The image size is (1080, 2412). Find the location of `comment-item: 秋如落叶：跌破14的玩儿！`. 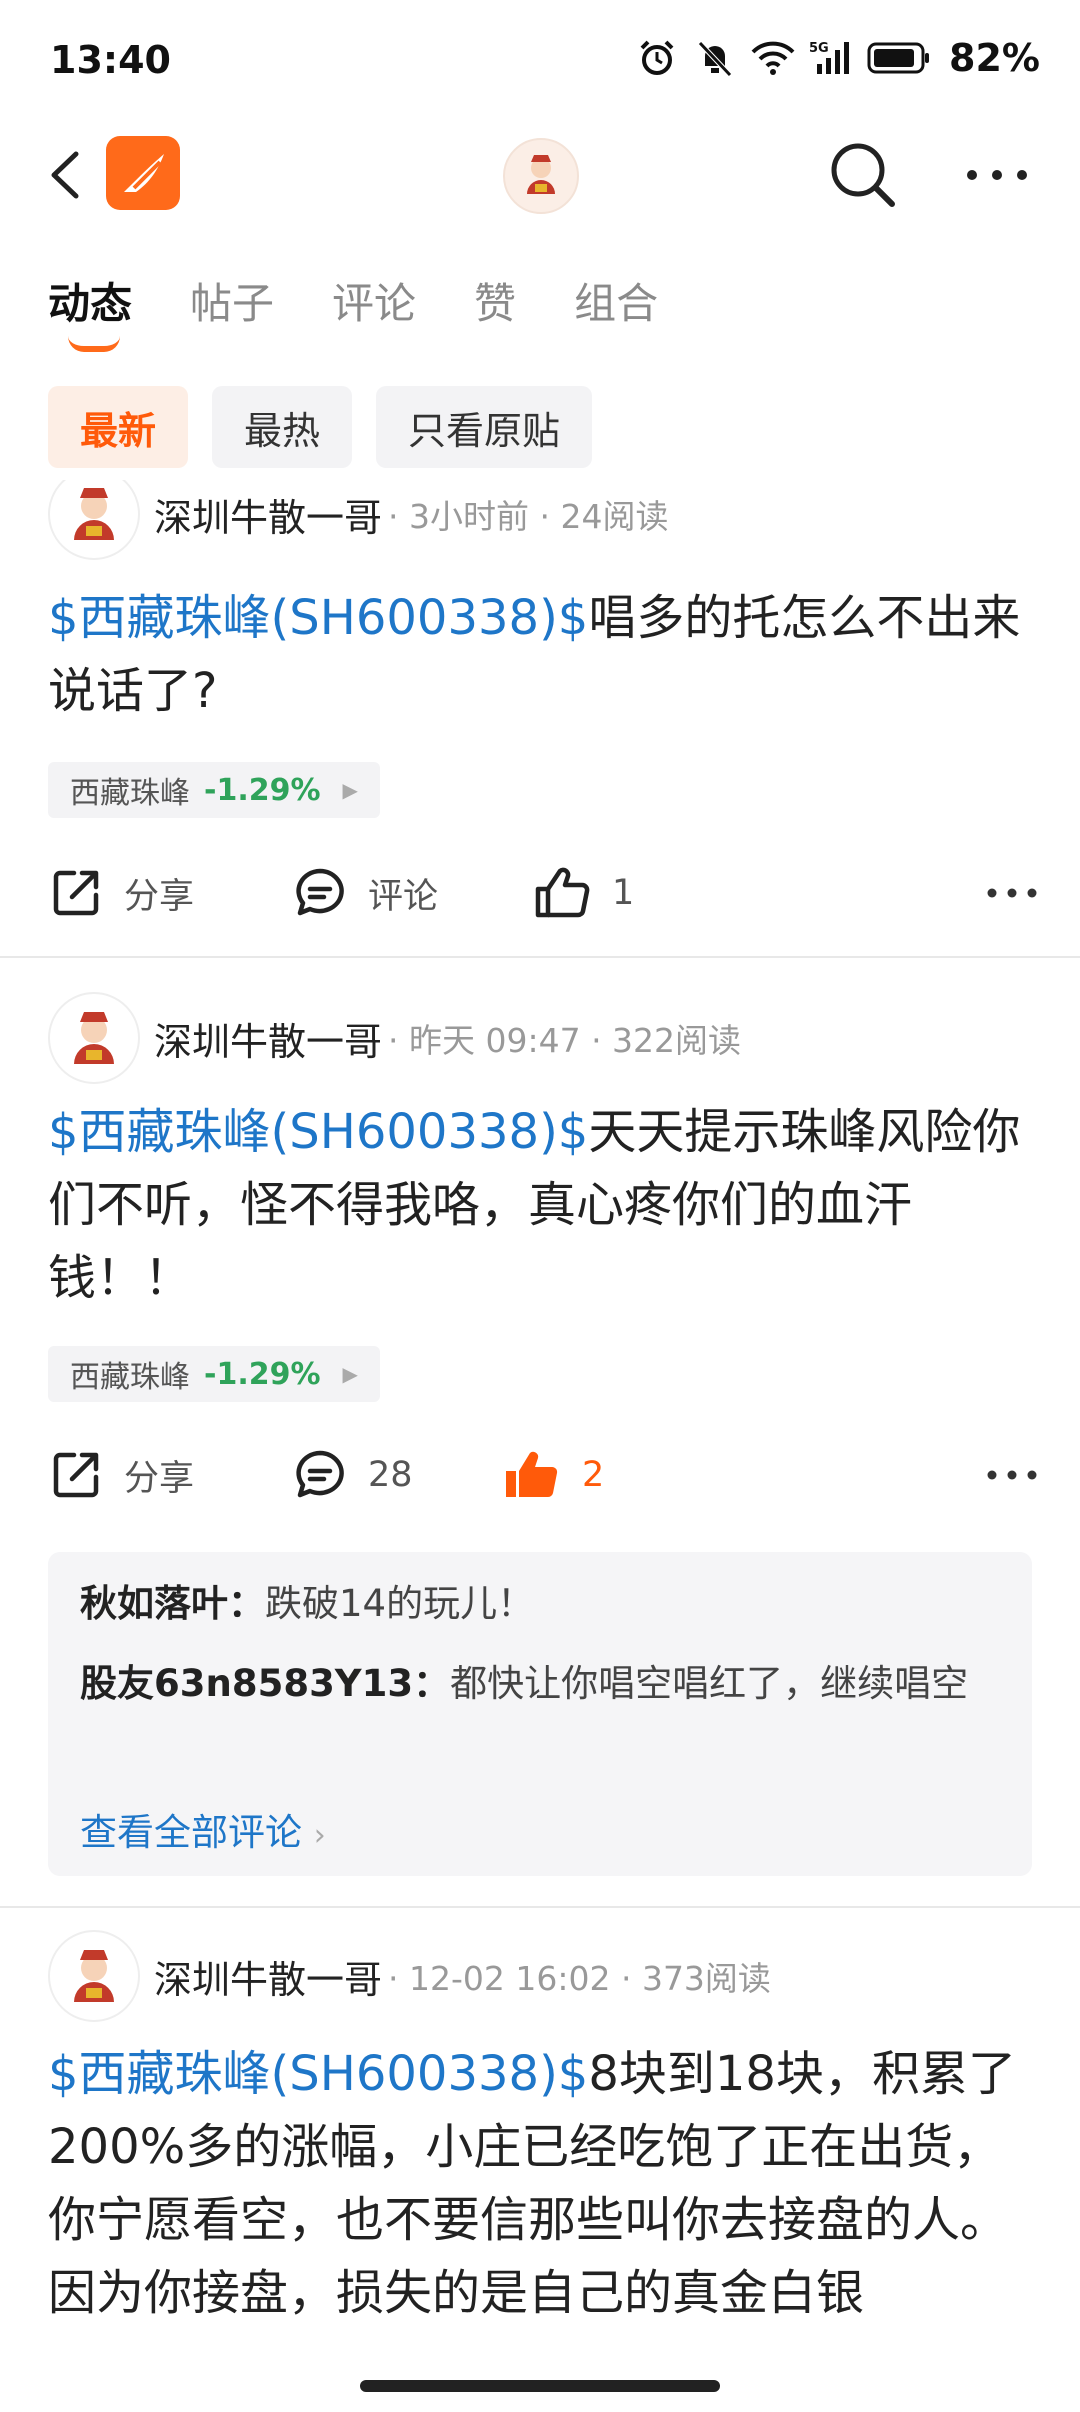

comment-item: 秋如落叶：跌破14的玩儿！ is located at coordinates (540, 1604).